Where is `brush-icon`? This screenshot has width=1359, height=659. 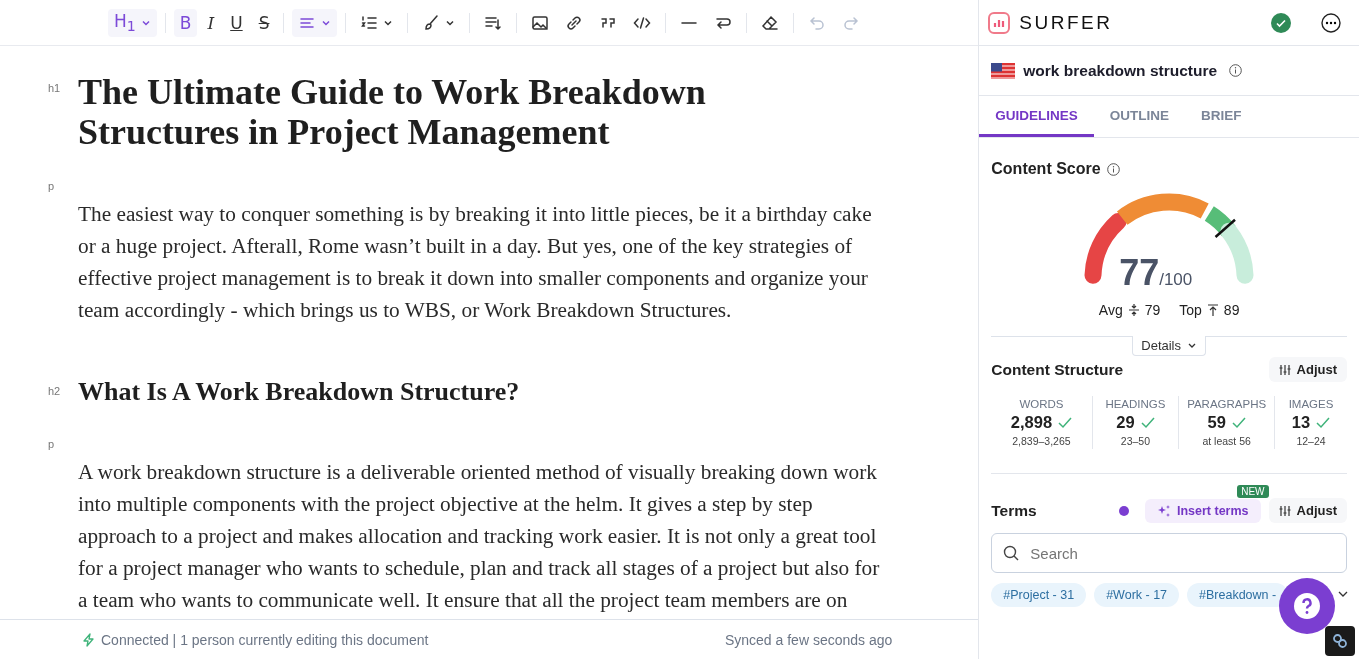 brush-icon is located at coordinates (431, 22).